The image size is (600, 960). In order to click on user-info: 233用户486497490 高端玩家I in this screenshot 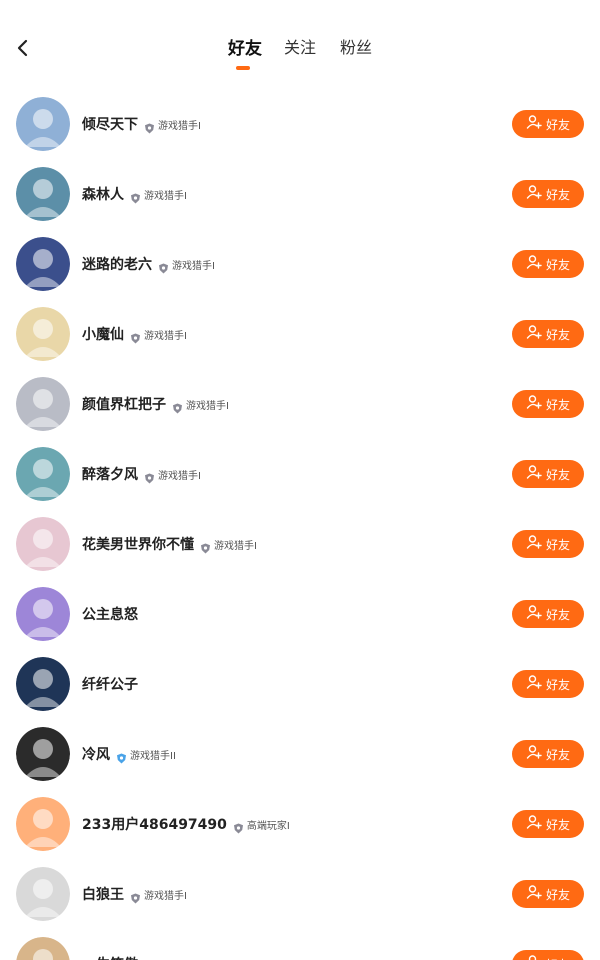, I will do `click(186, 824)`.